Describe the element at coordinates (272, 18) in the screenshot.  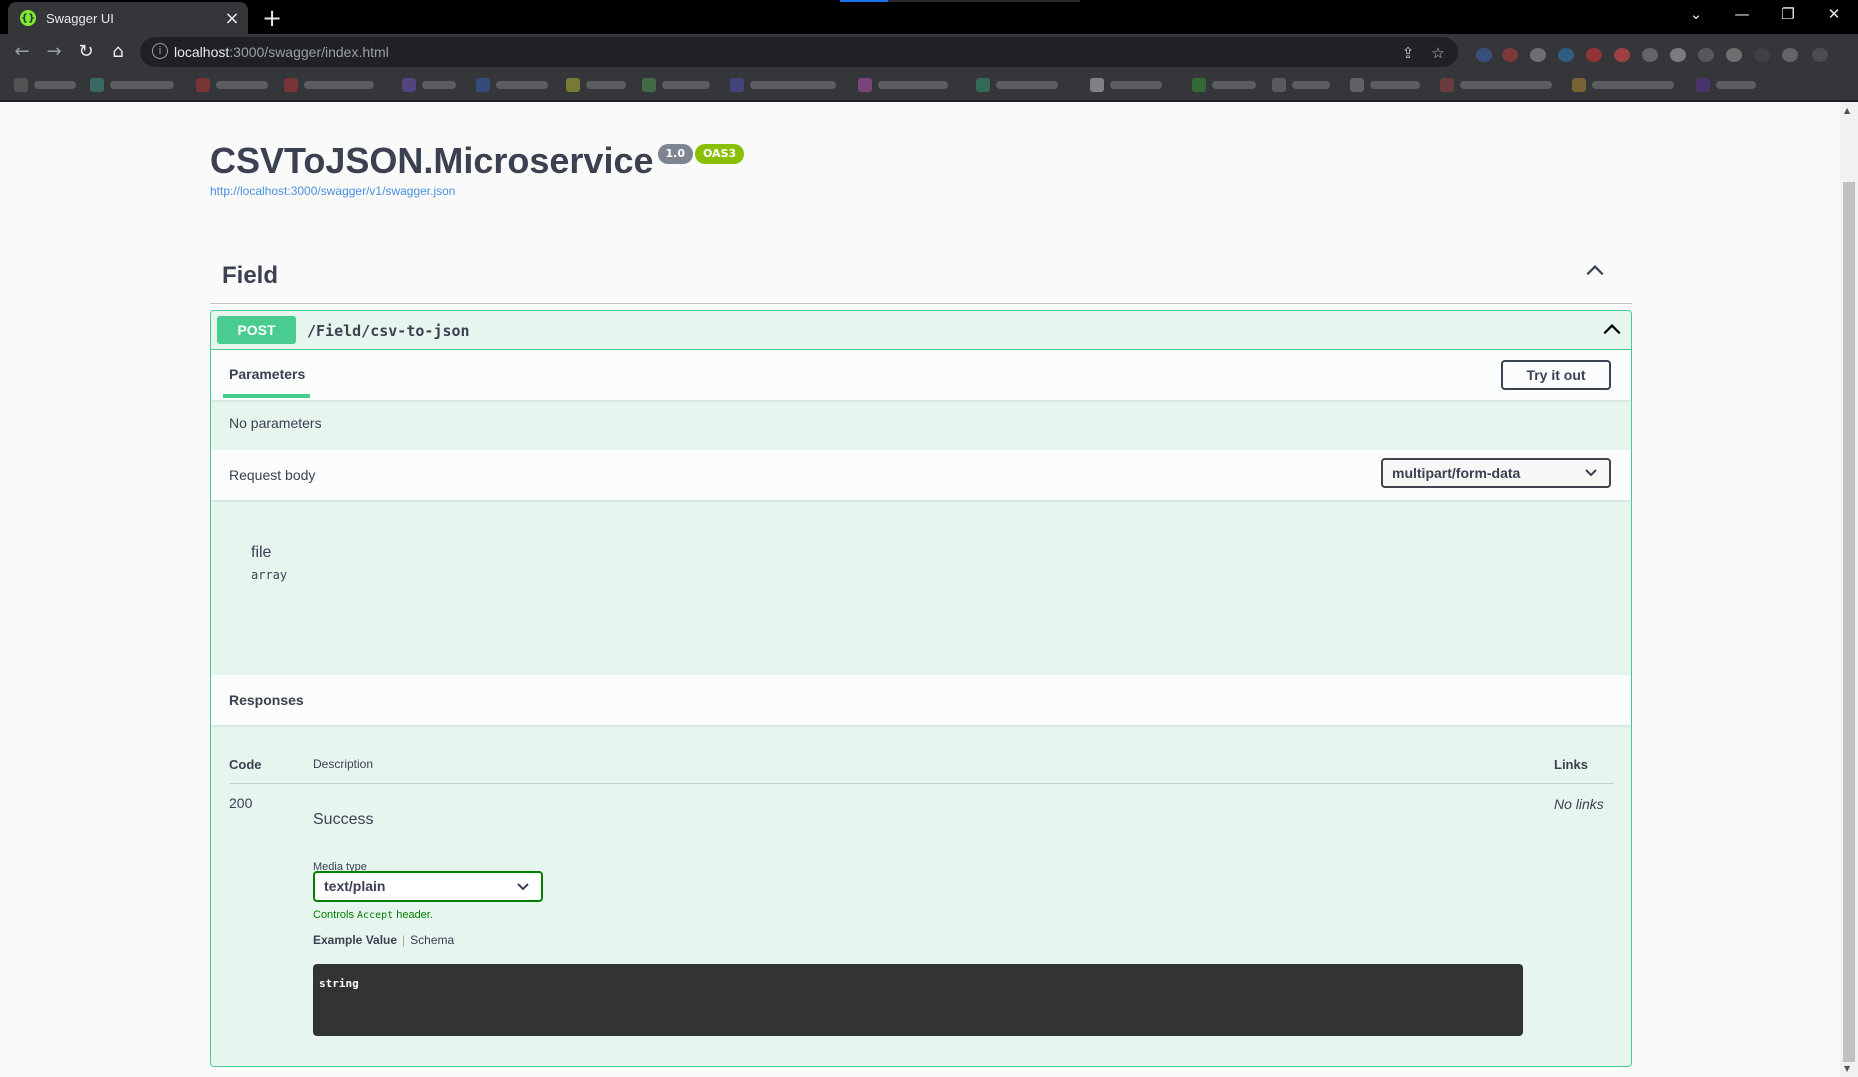
I see `new-tab-button: +` at that location.